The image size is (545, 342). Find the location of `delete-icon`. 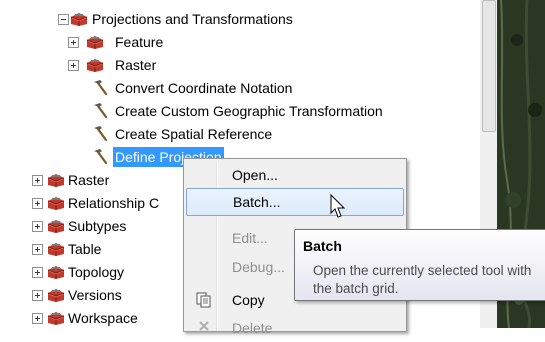

delete-icon is located at coordinates (204, 326).